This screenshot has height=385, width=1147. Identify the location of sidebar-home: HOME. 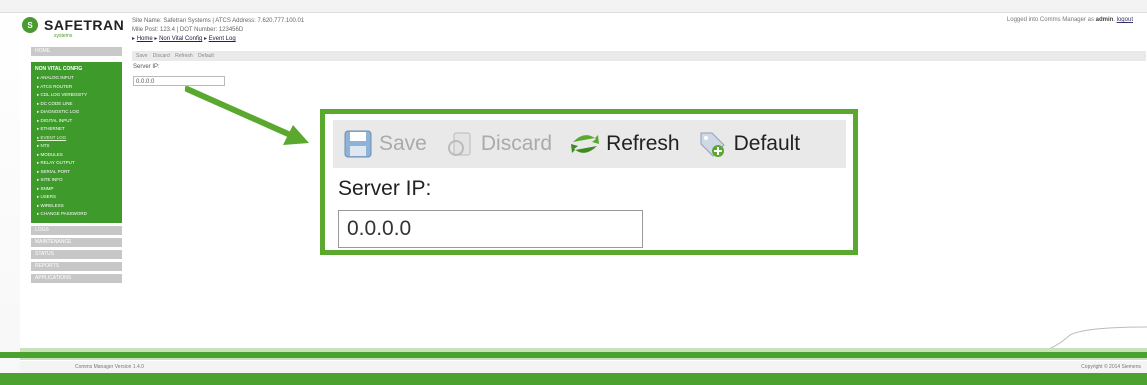
(76, 51).